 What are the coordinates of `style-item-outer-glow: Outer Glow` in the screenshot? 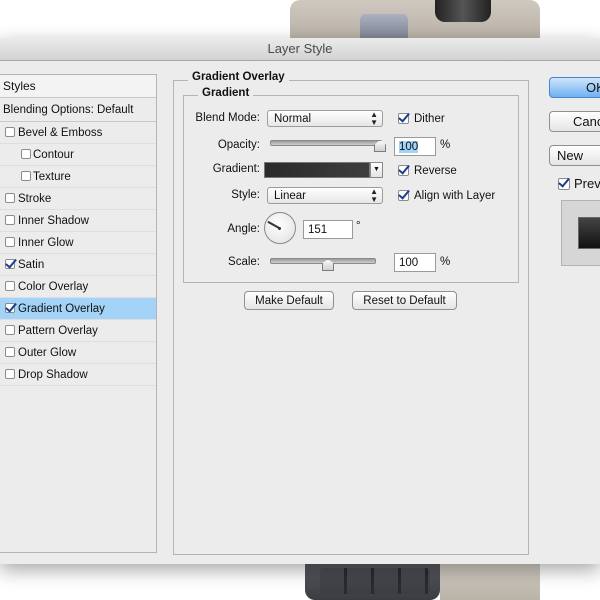 It's located at (78, 353).